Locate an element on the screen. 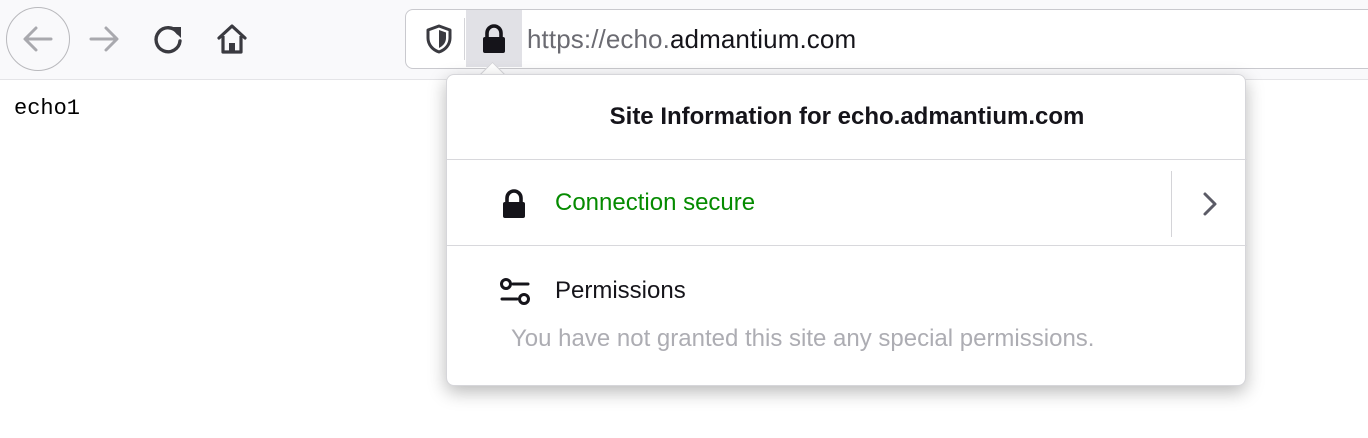 This screenshot has width=1368, height=438. home-button is located at coordinates (232, 39).